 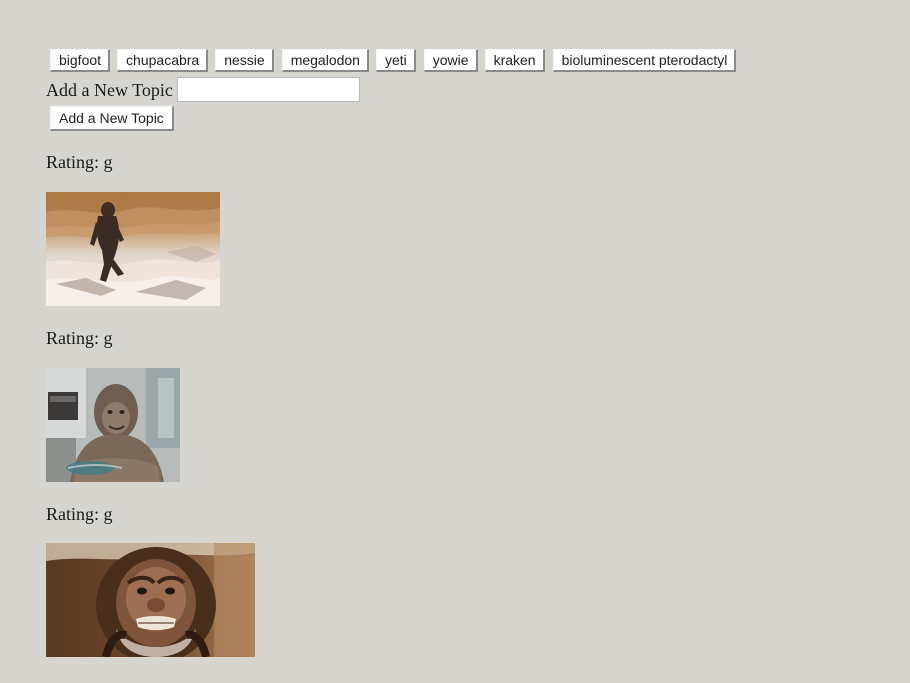 I want to click on add-topic-button: Add a New Topic, so click(x=112, y=118).